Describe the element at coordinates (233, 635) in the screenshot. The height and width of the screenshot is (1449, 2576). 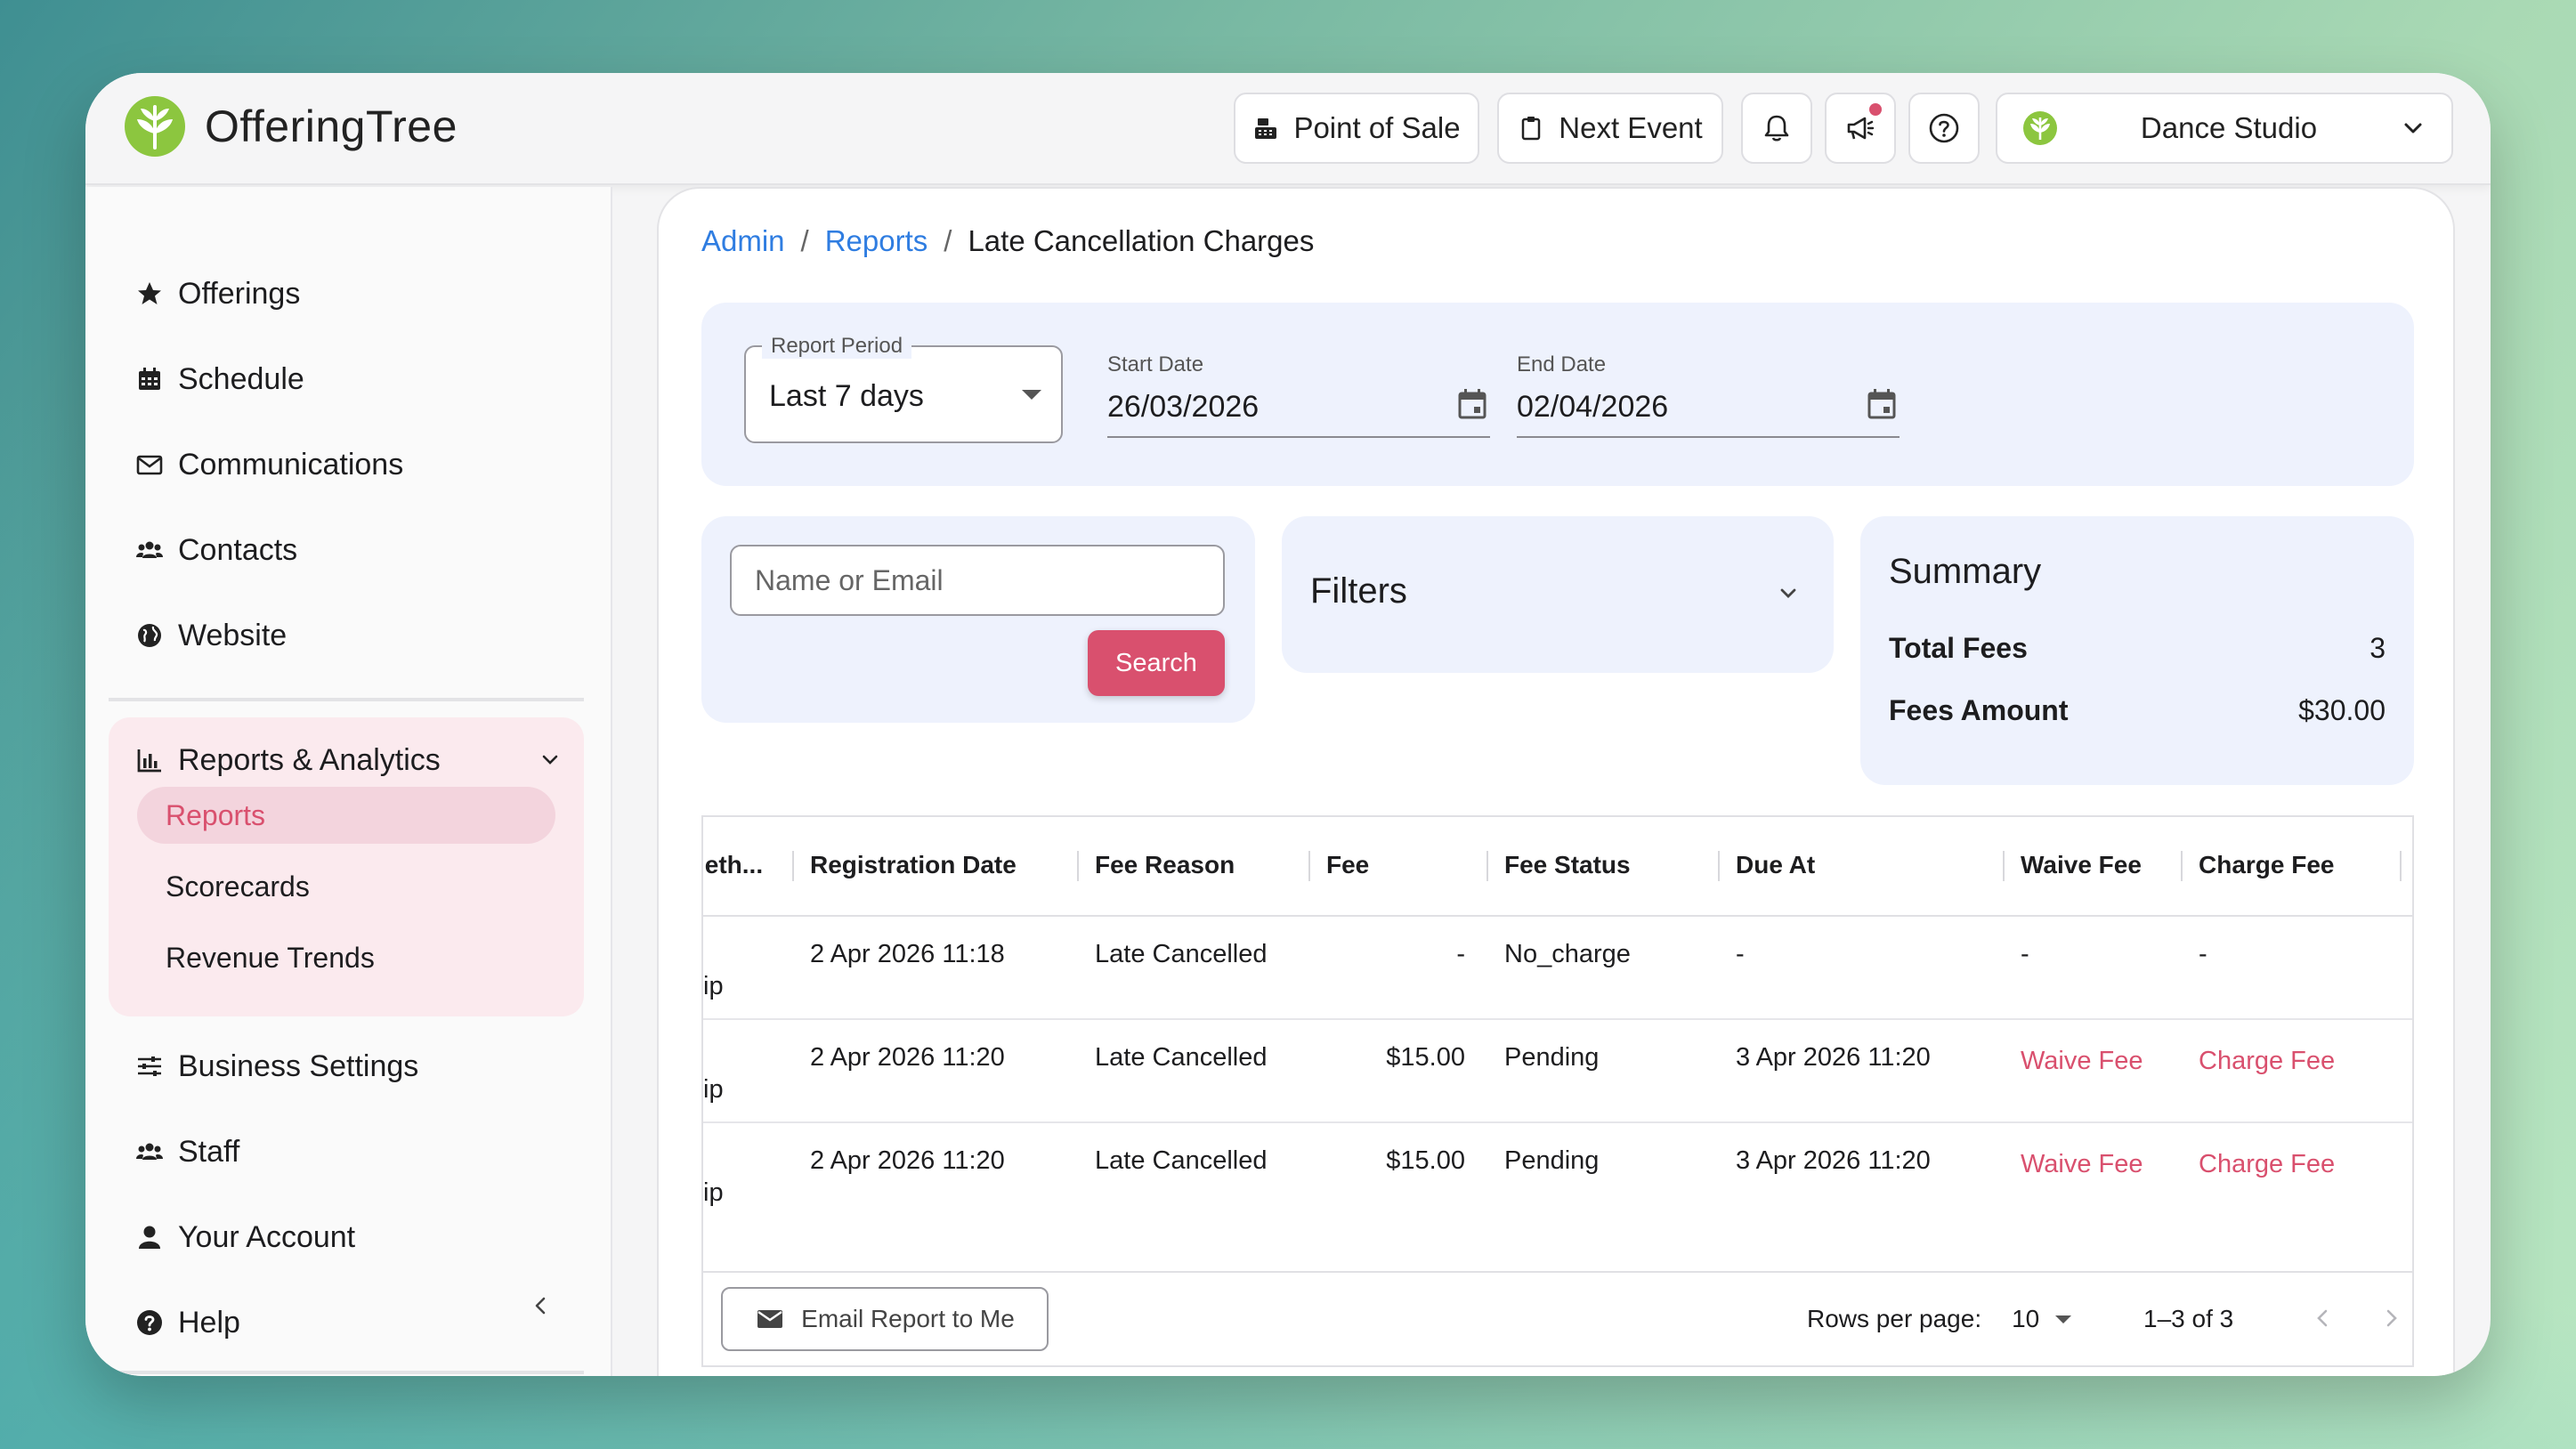
I see `sidebar-item-label: Website` at that location.